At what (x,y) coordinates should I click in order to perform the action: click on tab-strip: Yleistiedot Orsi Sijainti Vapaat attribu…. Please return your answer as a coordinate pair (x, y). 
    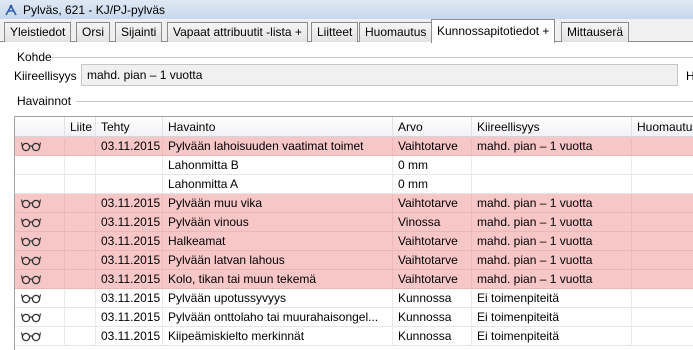
    Looking at the image, I should click on (346, 31).